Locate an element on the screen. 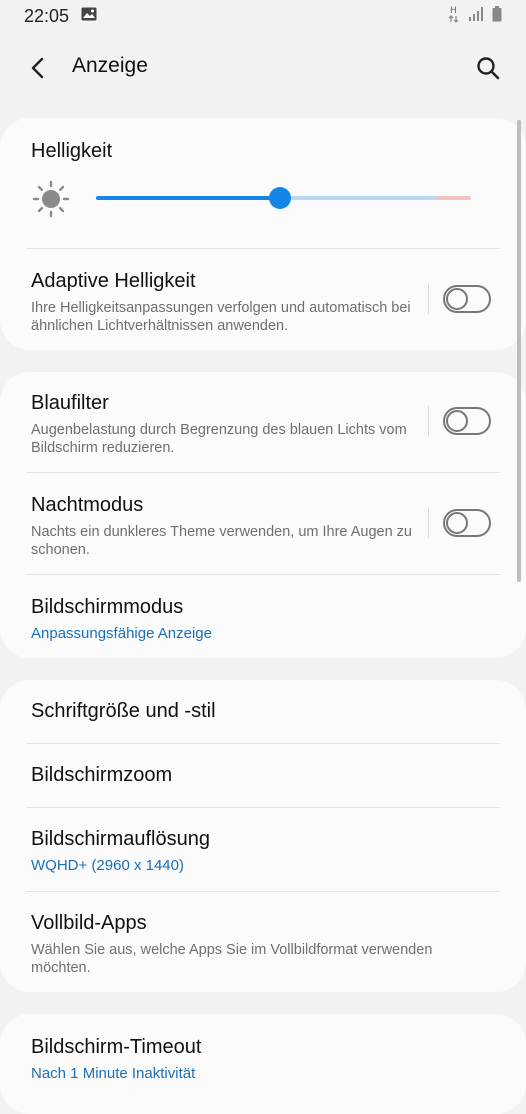 Image resolution: width=526 pixels, height=1114 pixels. blue-light-switch is located at coordinates (467, 421).